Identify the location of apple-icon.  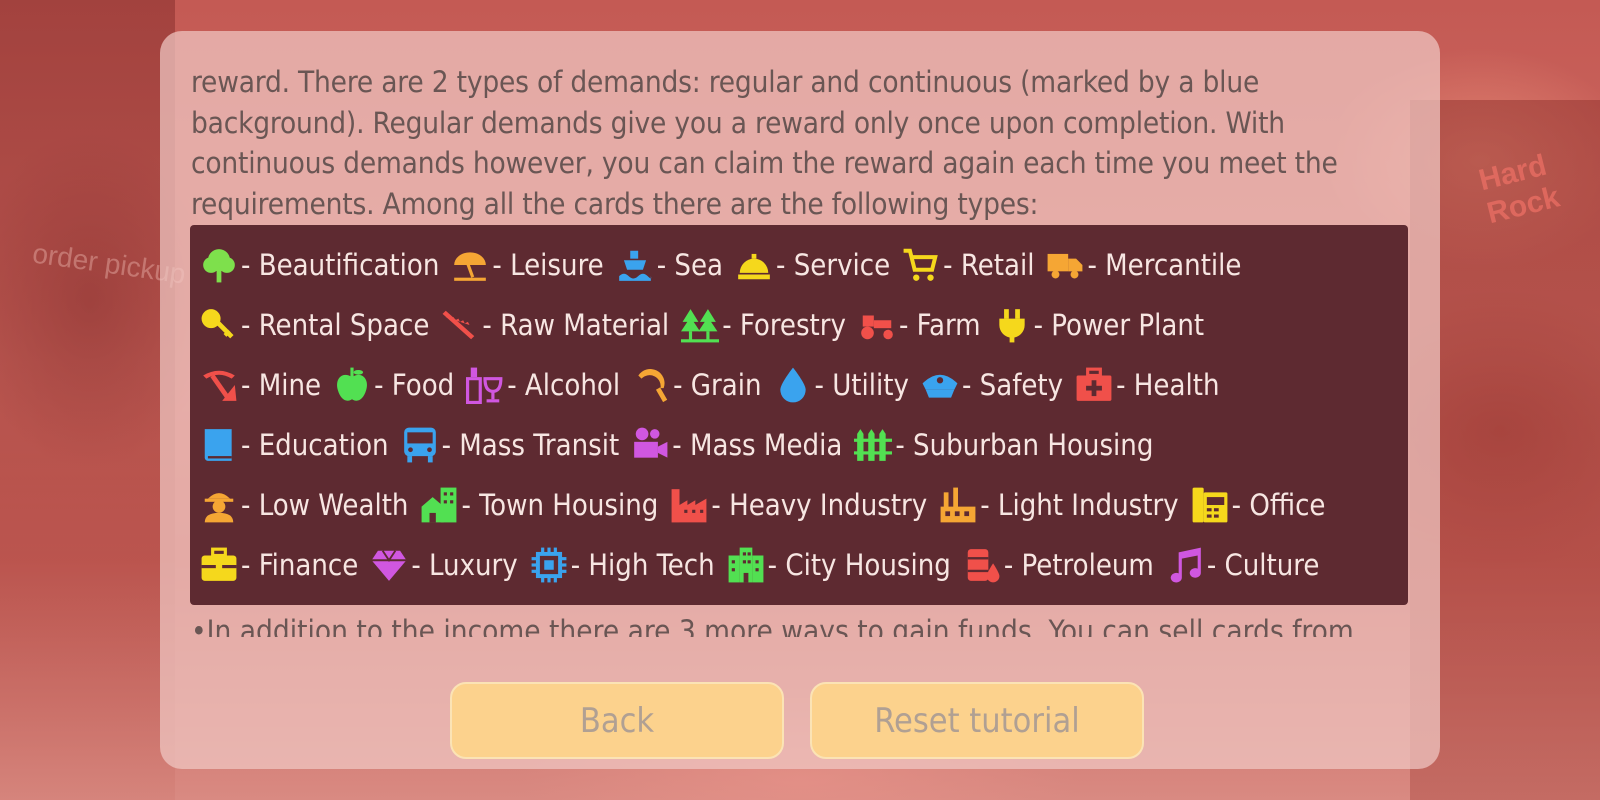
(352, 385).